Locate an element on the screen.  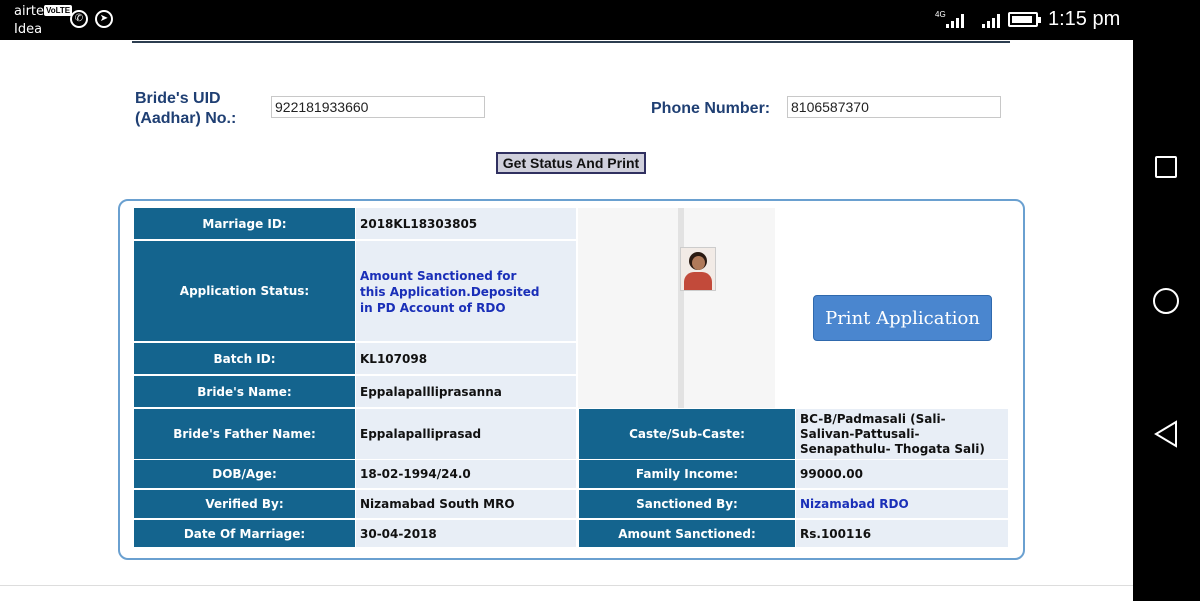
brides-name-label: Bride's Name: is located at coordinates (244, 391).